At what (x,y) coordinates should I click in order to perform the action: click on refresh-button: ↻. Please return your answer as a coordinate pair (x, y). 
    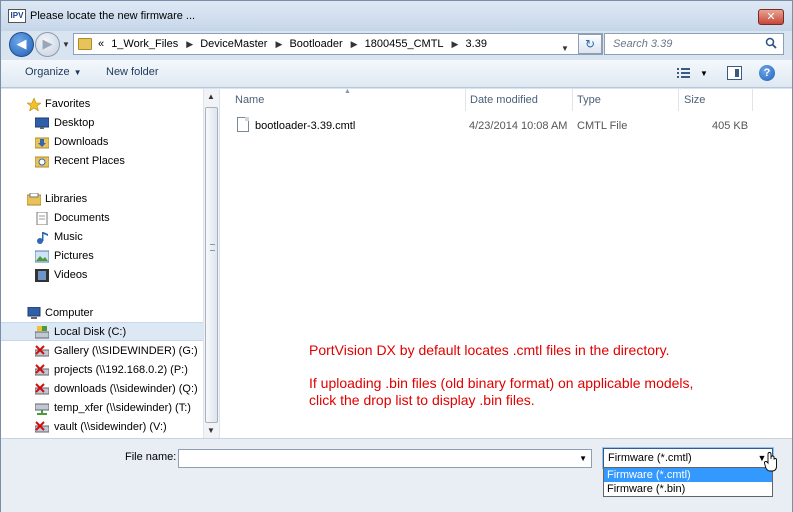
    Looking at the image, I should click on (590, 44).